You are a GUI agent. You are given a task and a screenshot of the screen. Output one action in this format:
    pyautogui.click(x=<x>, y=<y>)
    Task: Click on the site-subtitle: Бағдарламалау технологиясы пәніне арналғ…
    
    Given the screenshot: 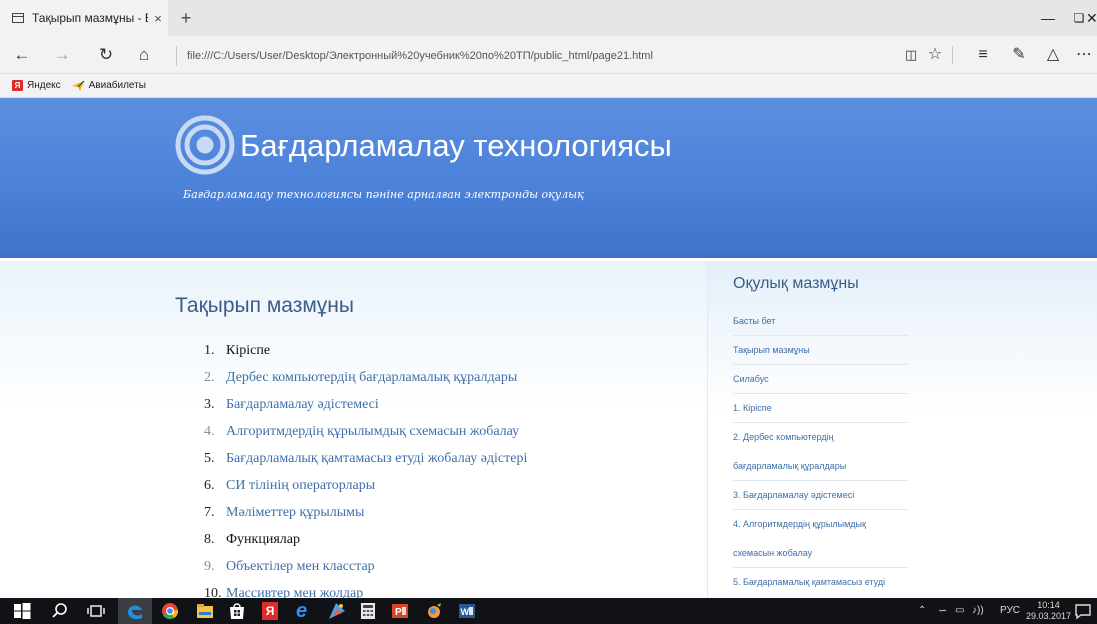 What is the action you would take?
    pyautogui.click(x=383, y=194)
    